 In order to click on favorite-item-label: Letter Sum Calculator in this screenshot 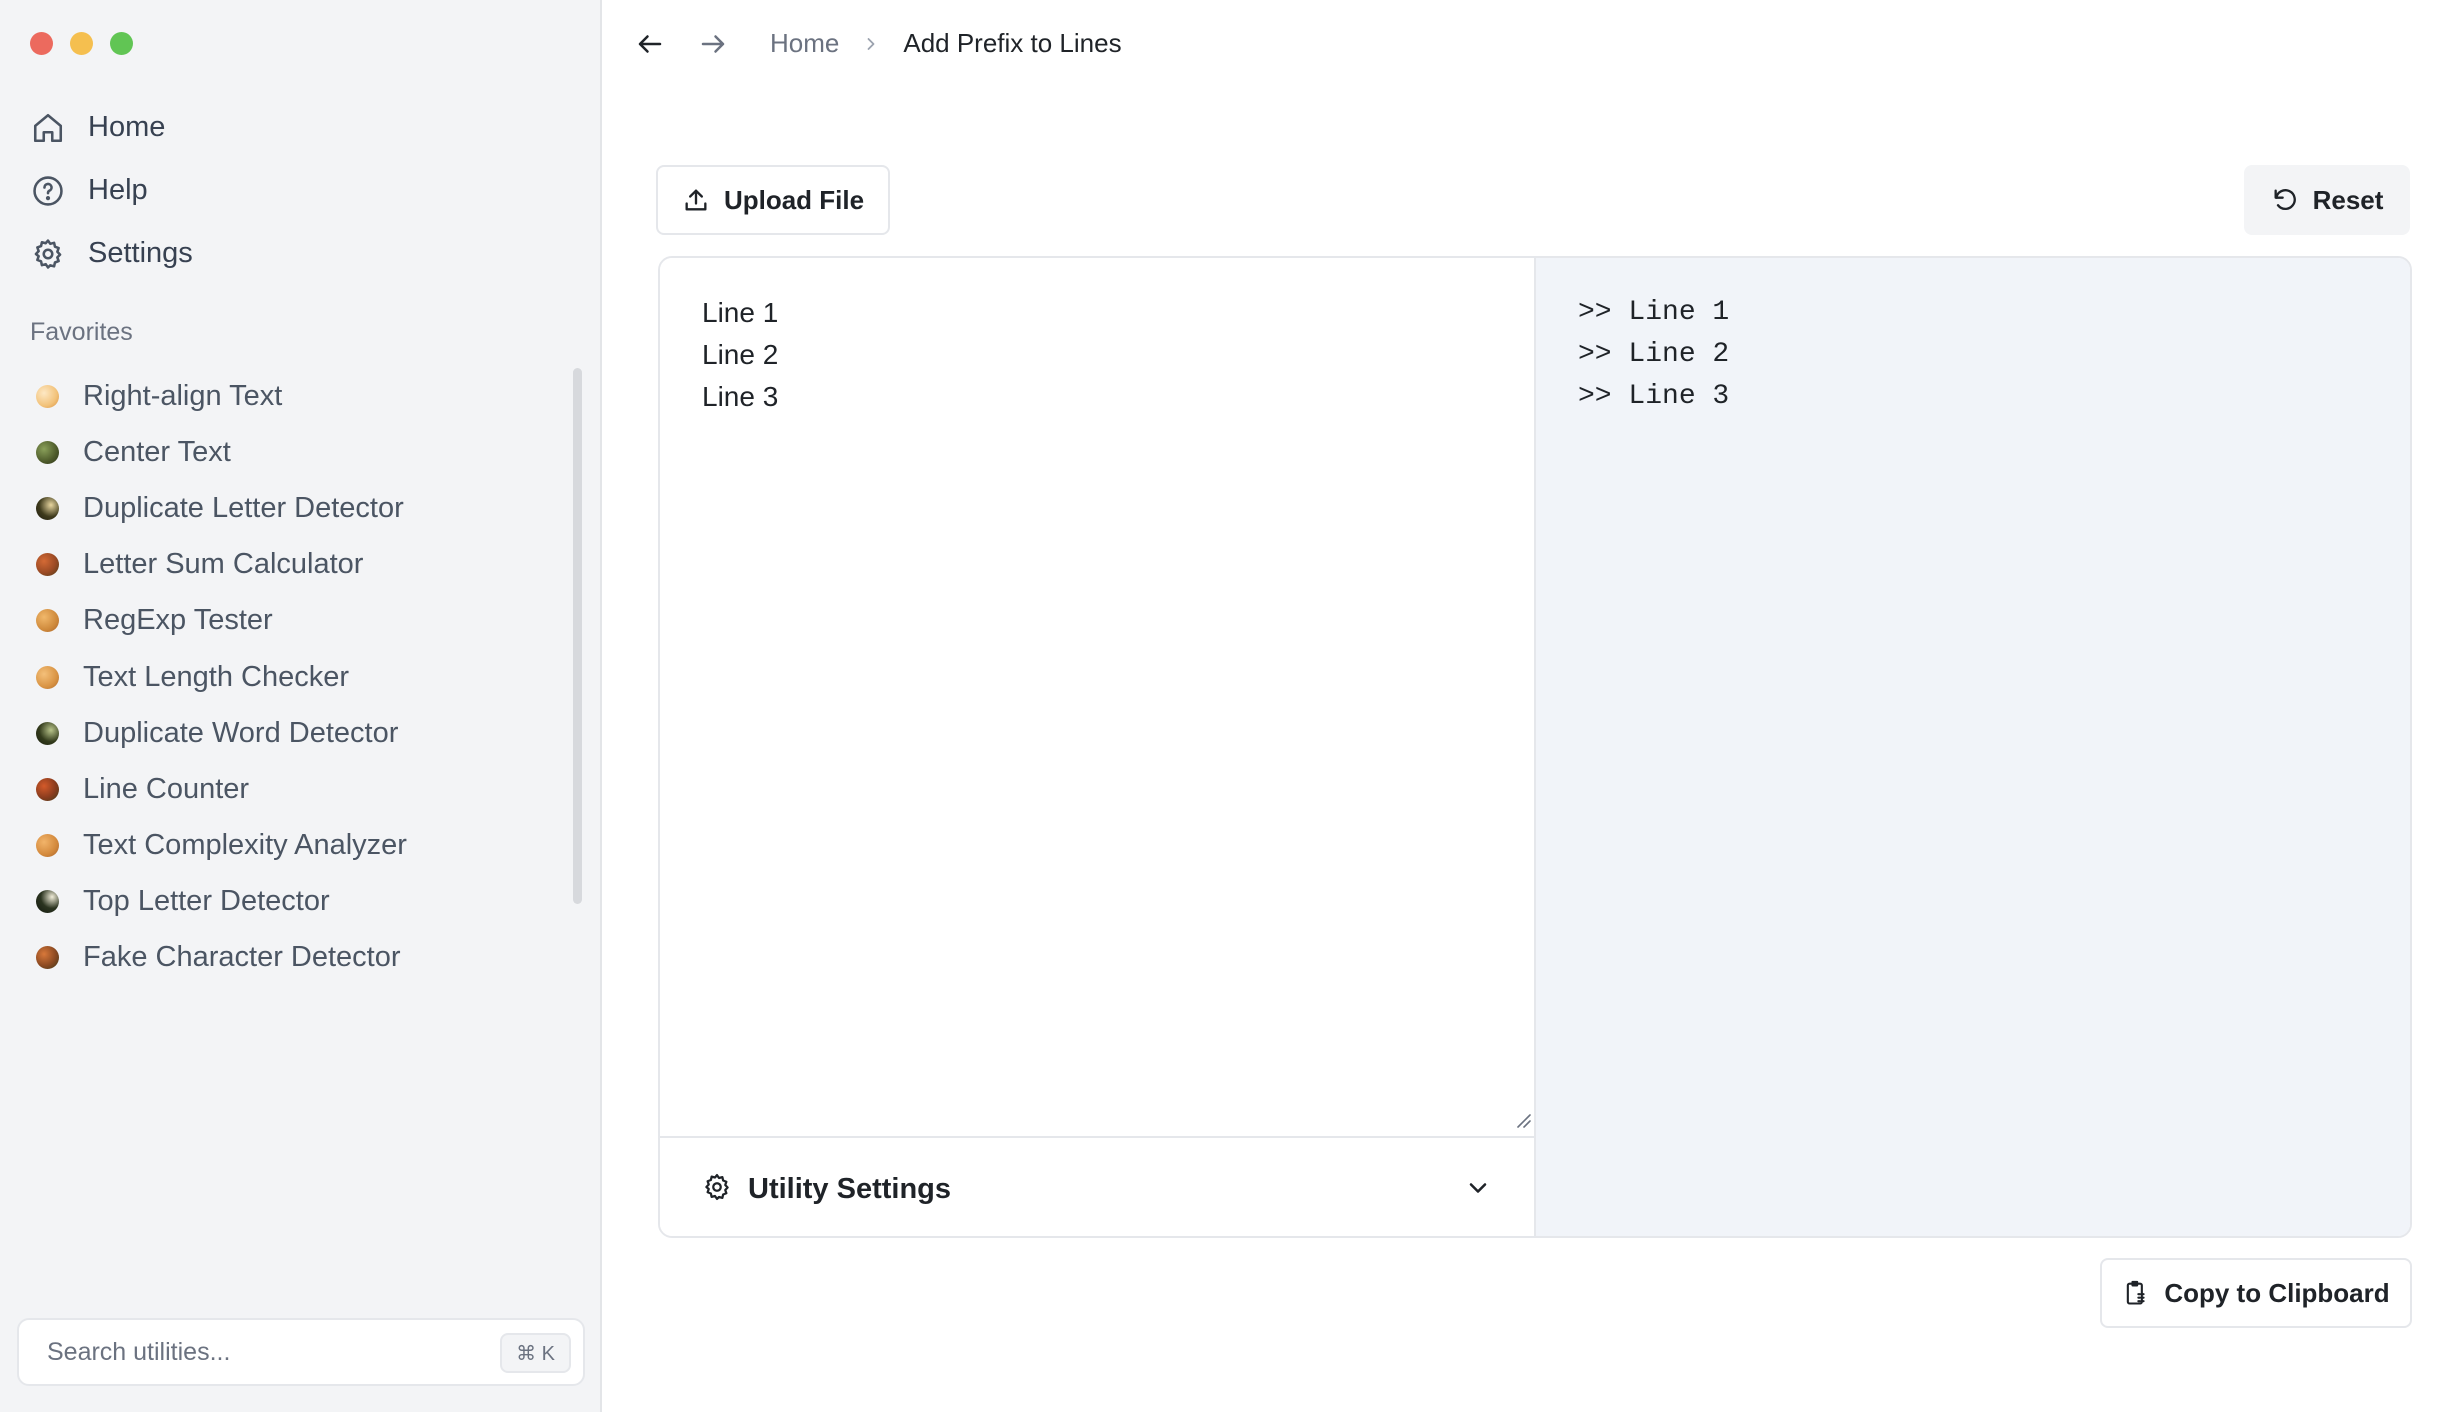, I will do `click(223, 564)`.